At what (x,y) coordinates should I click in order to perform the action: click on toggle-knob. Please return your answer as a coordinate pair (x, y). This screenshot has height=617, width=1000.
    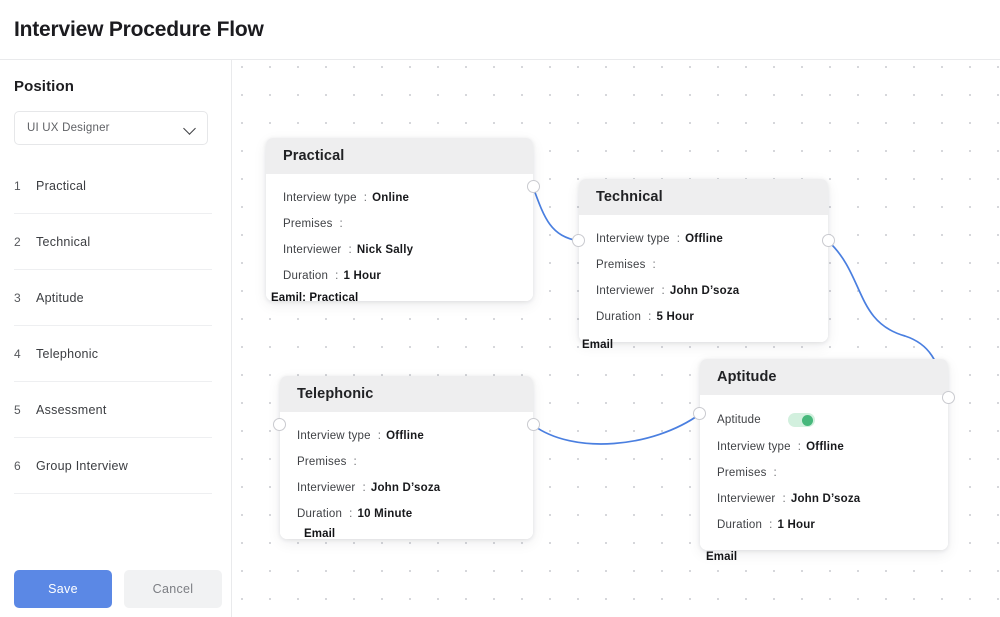
    Looking at the image, I should click on (808, 420).